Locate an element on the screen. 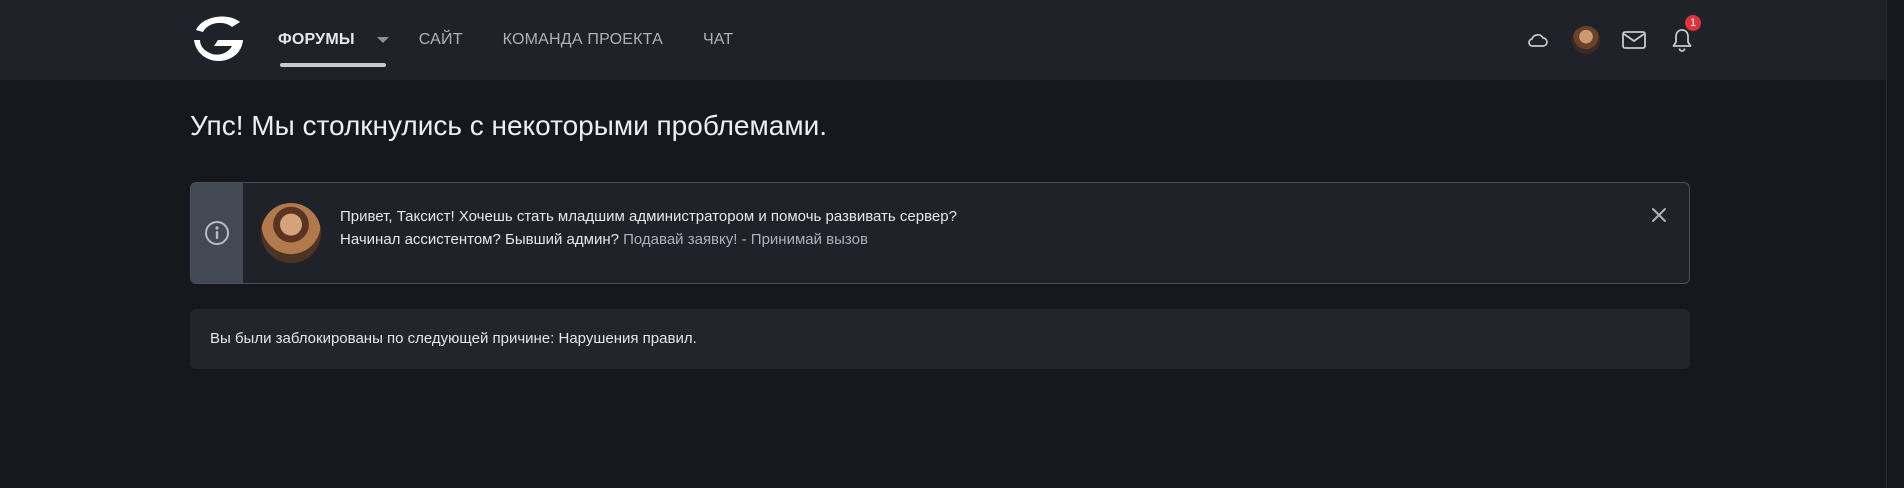 The image size is (1904, 488). active-underline is located at coordinates (333, 65).